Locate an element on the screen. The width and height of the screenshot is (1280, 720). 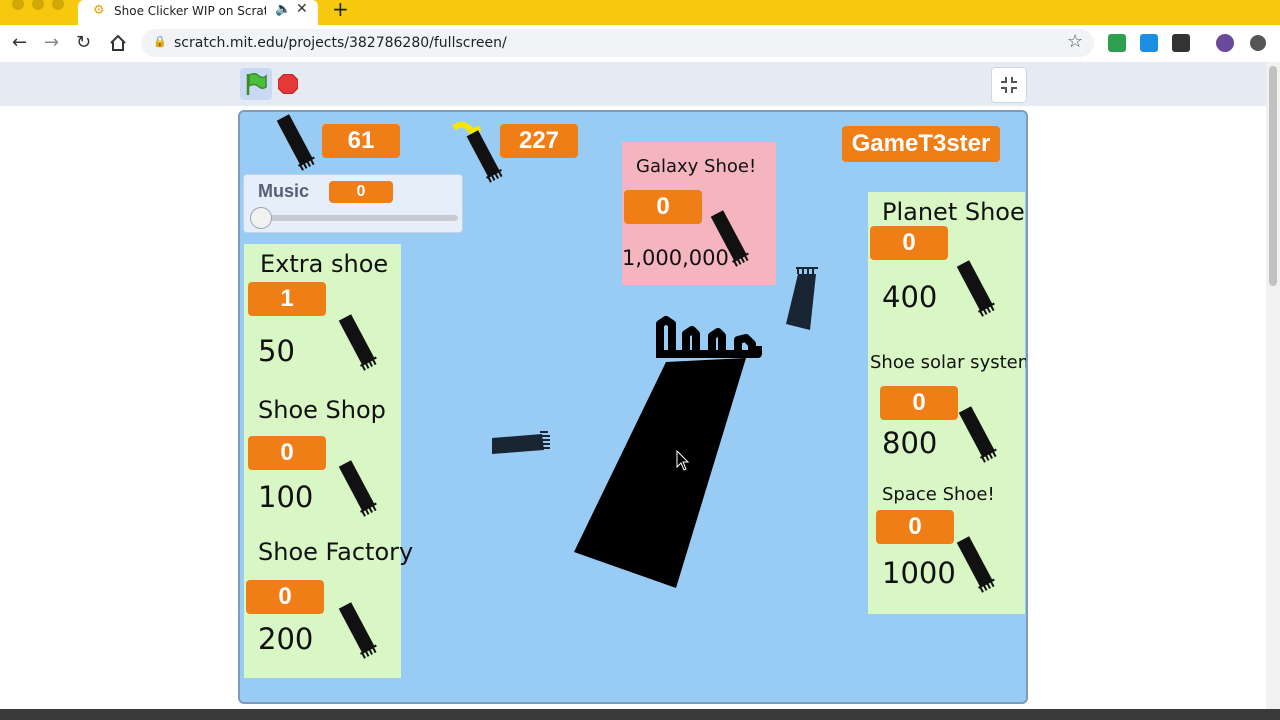
shop-item-name: Shoe solar system is located at coordinates (949, 362).